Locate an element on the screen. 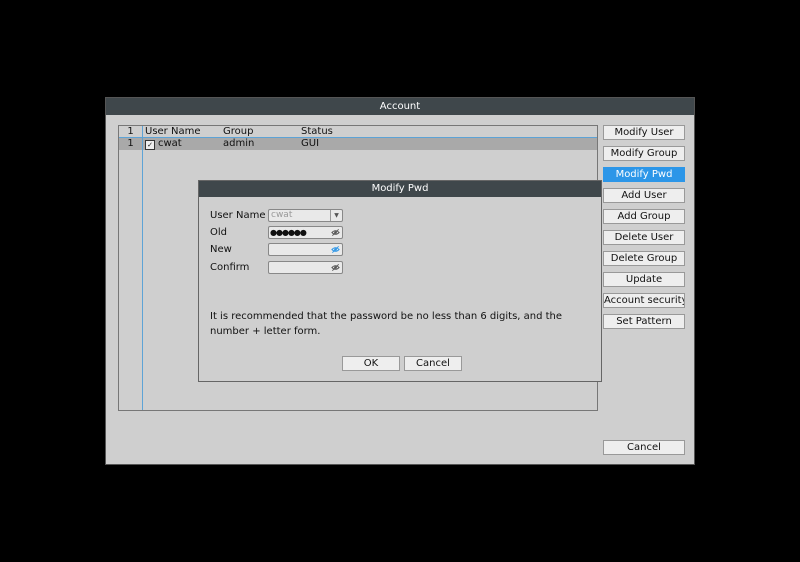 The height and width of the screenshot is (562, 800). confirm-password-field is located at coordinates (305, 267).